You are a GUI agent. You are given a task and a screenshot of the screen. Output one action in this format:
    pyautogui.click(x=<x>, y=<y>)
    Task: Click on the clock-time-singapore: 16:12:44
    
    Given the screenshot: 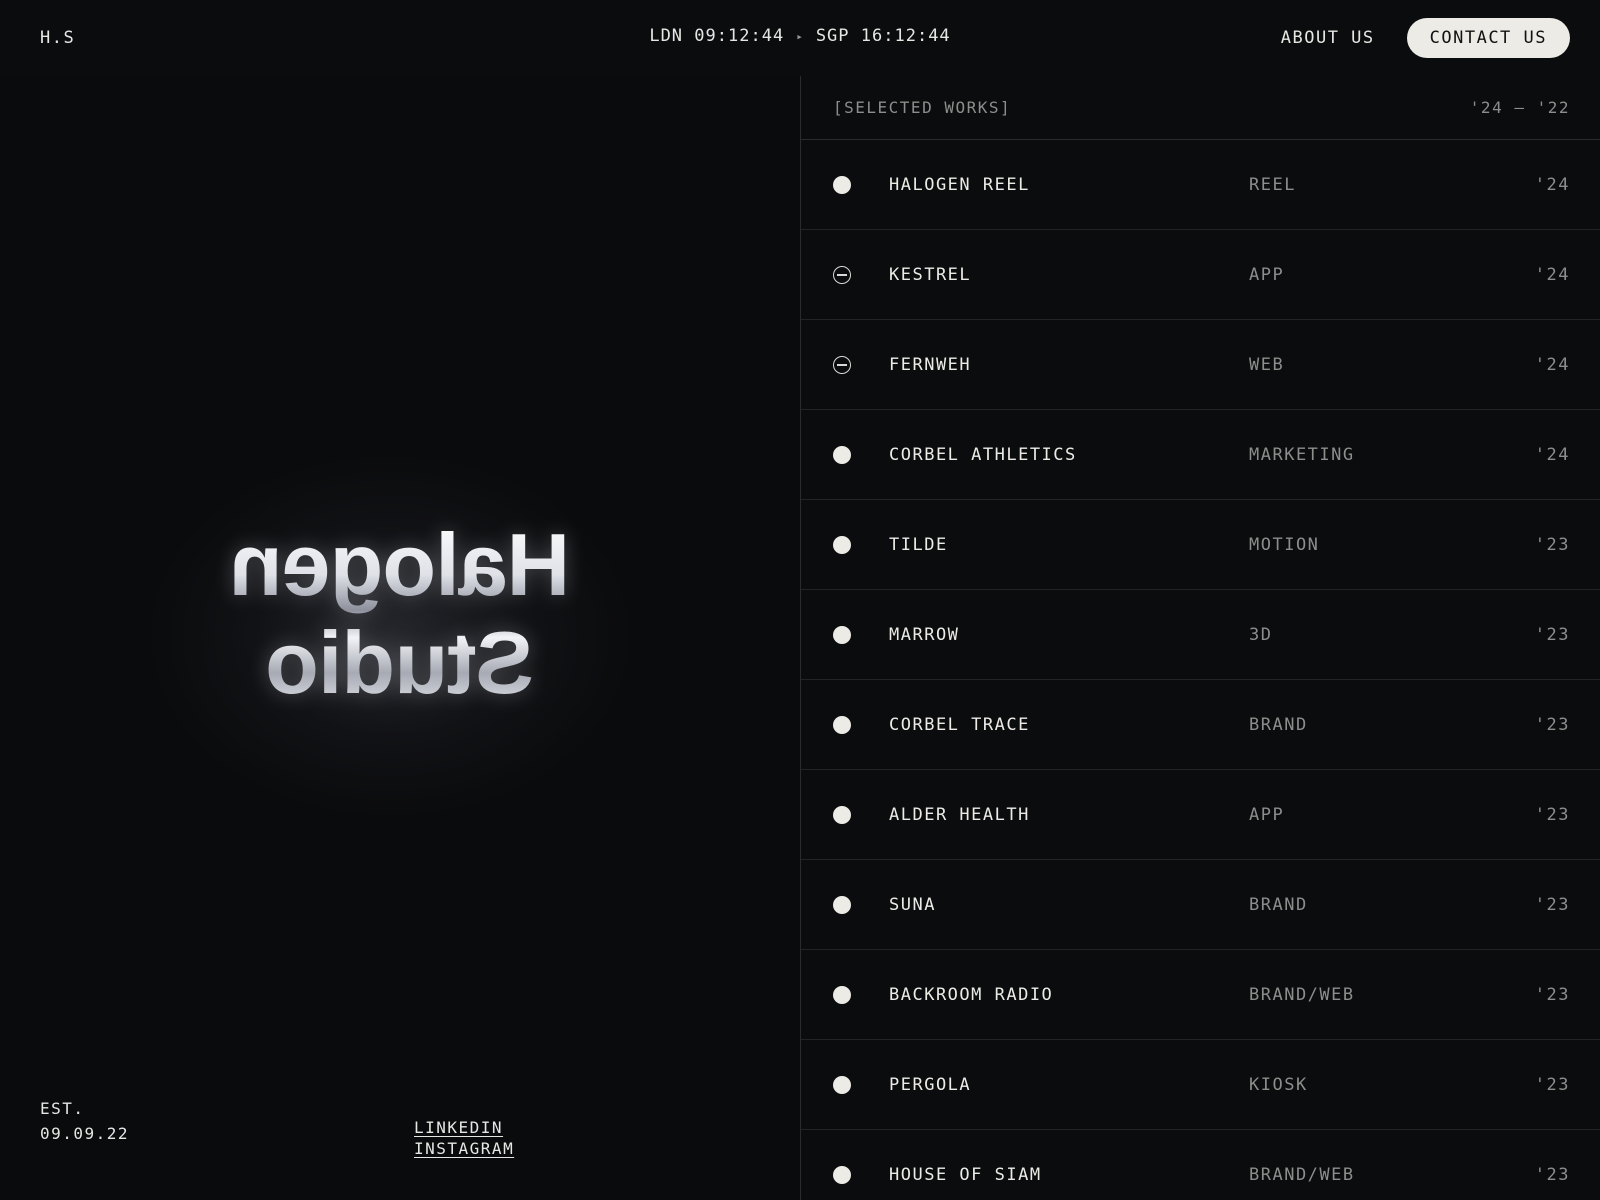 What is the action you would take?
    pyautogui.click(x=905, y=36)
    